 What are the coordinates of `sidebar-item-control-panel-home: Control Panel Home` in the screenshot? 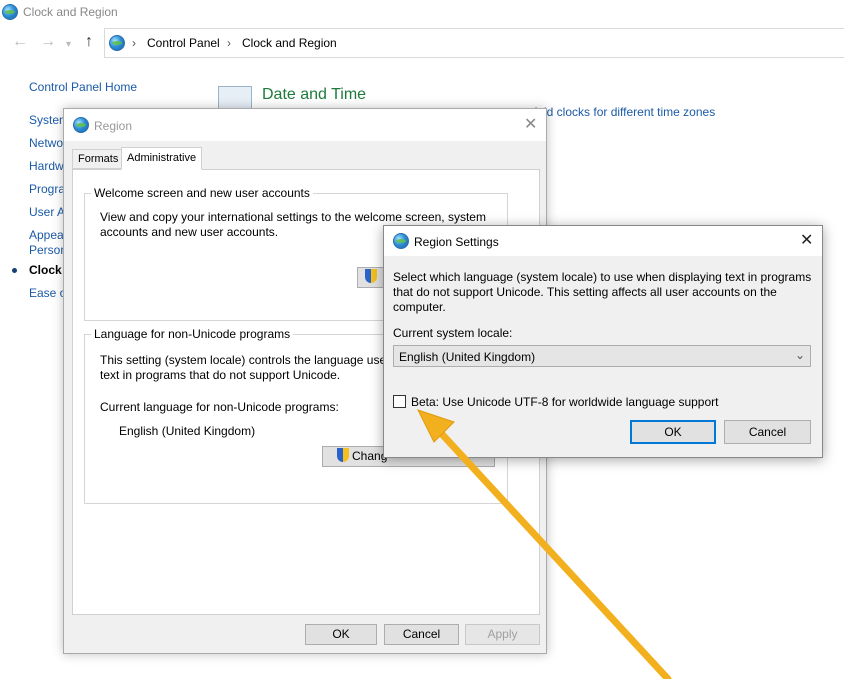 It's located at (83, 87).